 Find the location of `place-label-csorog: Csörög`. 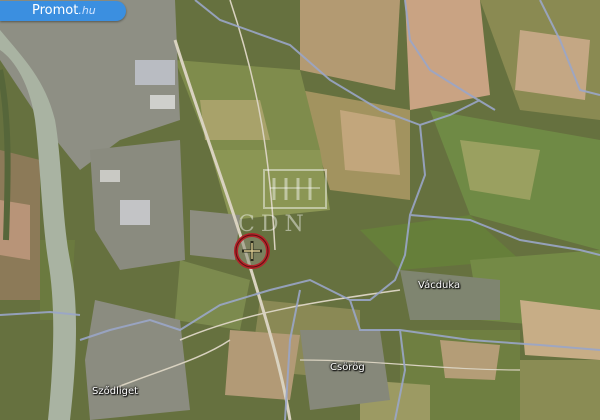

place-label-csorog: Csörög is located at coordinates (347, 367).